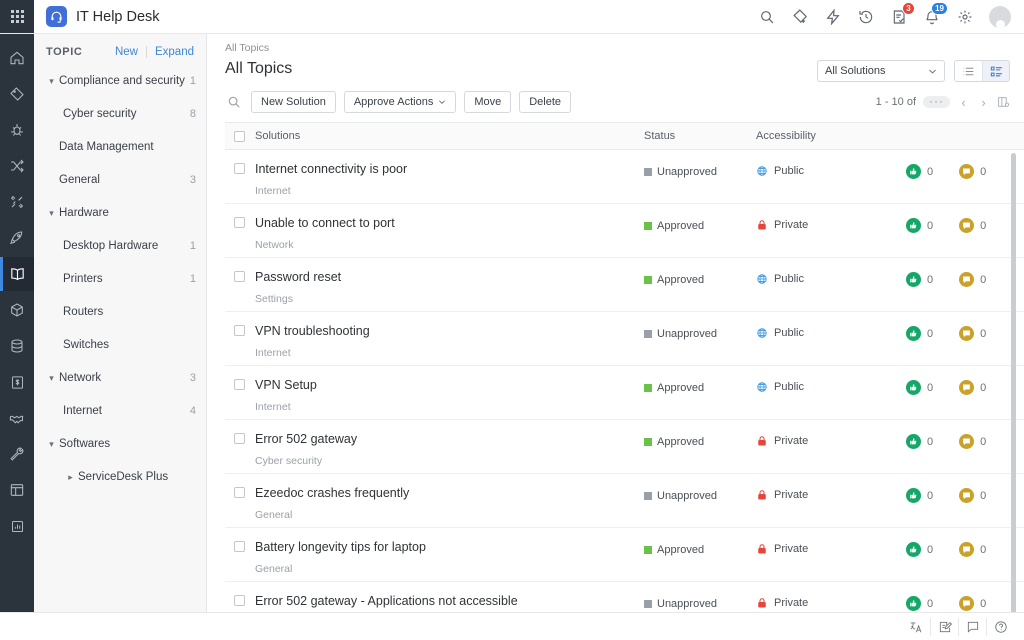 Image resolution: width=1024 pixels, height=640 pixels. I want to click on move-button: Move, so click(488, 102).